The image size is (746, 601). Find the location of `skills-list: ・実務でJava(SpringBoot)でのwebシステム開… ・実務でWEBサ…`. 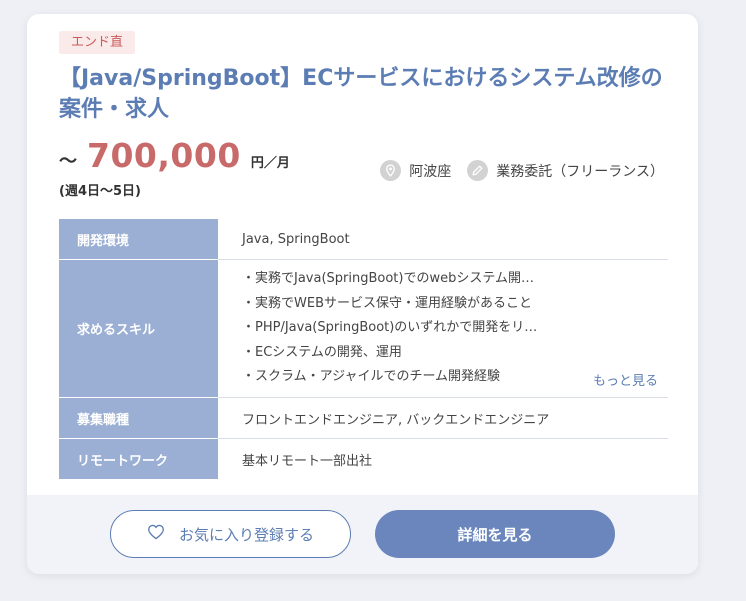

skills-list: ・実務でJava(SpringBoot)でのwebシステム開… ・実務でWEBサ… is located at coordinates (455, 328).